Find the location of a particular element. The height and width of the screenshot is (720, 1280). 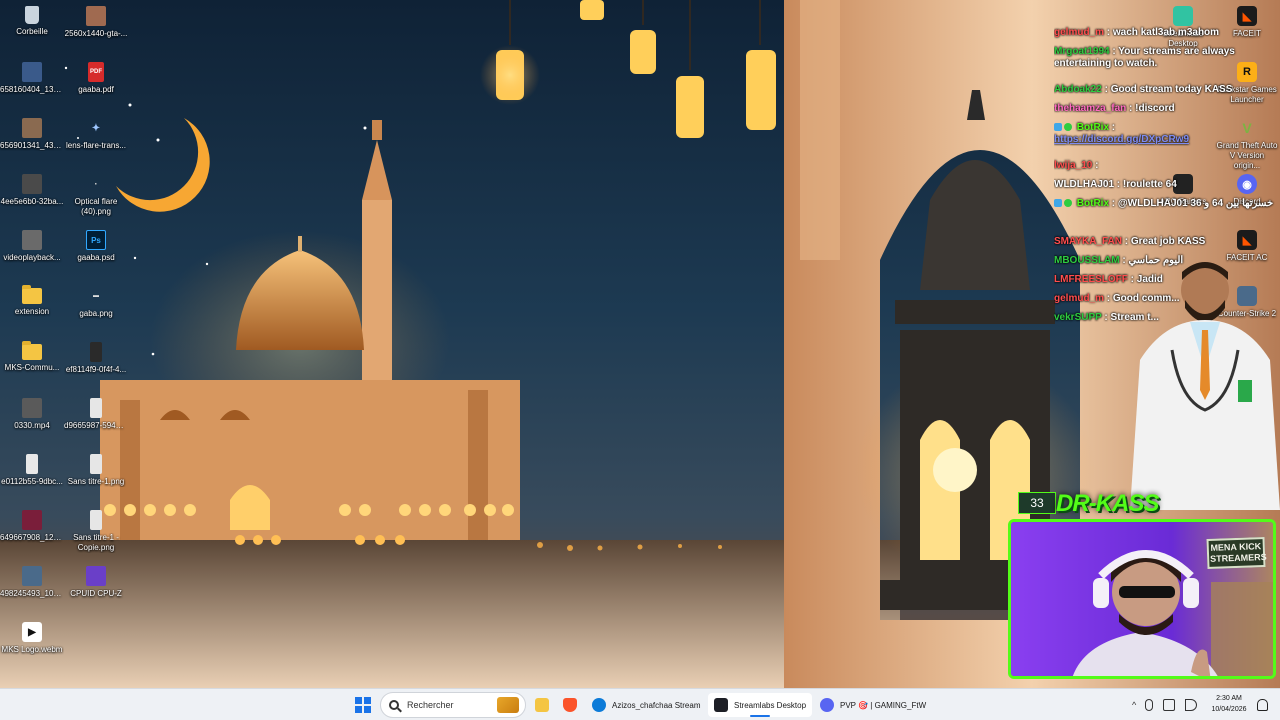

chat-message: lwija_10 : is located at coordinates (1076, 165).